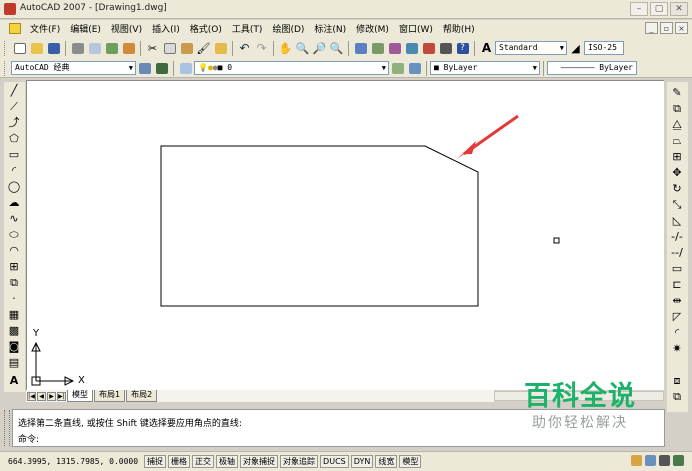  Describe the element at coordinates (129, 48) in the screenshot. I see `etransmit-icon` at that location.